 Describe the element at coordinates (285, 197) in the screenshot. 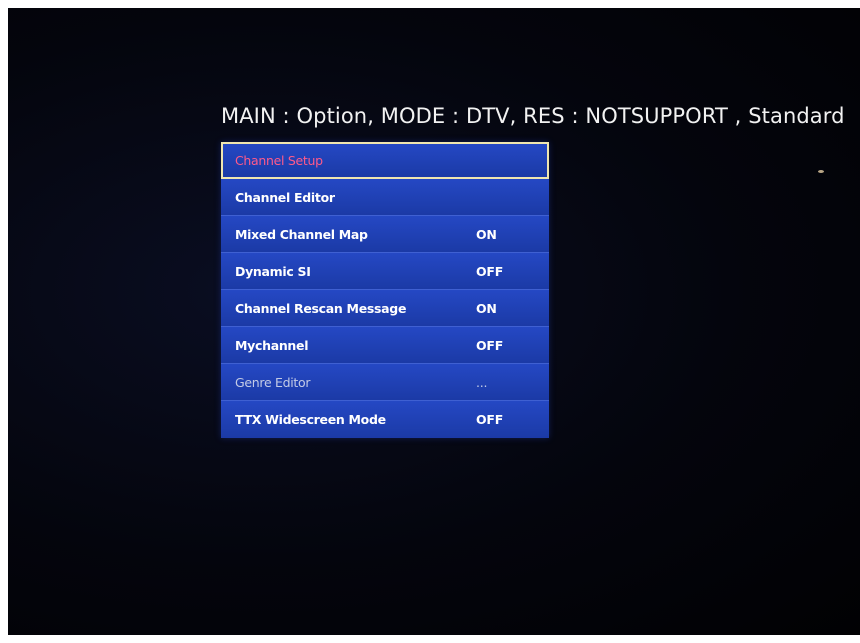

I see `menu-item-label: Channel Editor` at that location.